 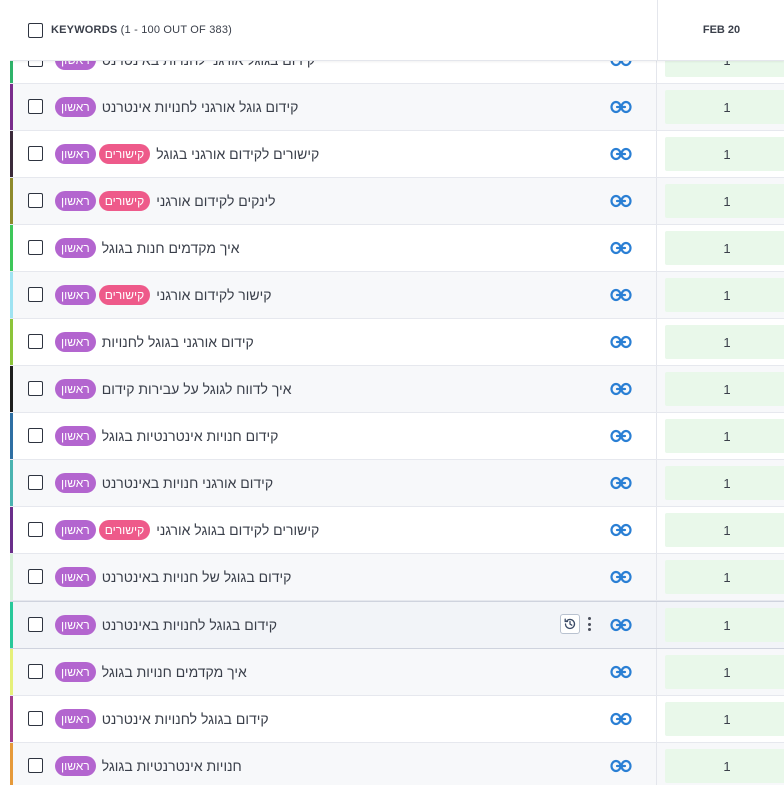 What do you see at coordinates (174, 672) in the screenshot?
I see `keyword-text: איך מקדמים חנויות בגוגל` at bounding box center [174, 672].